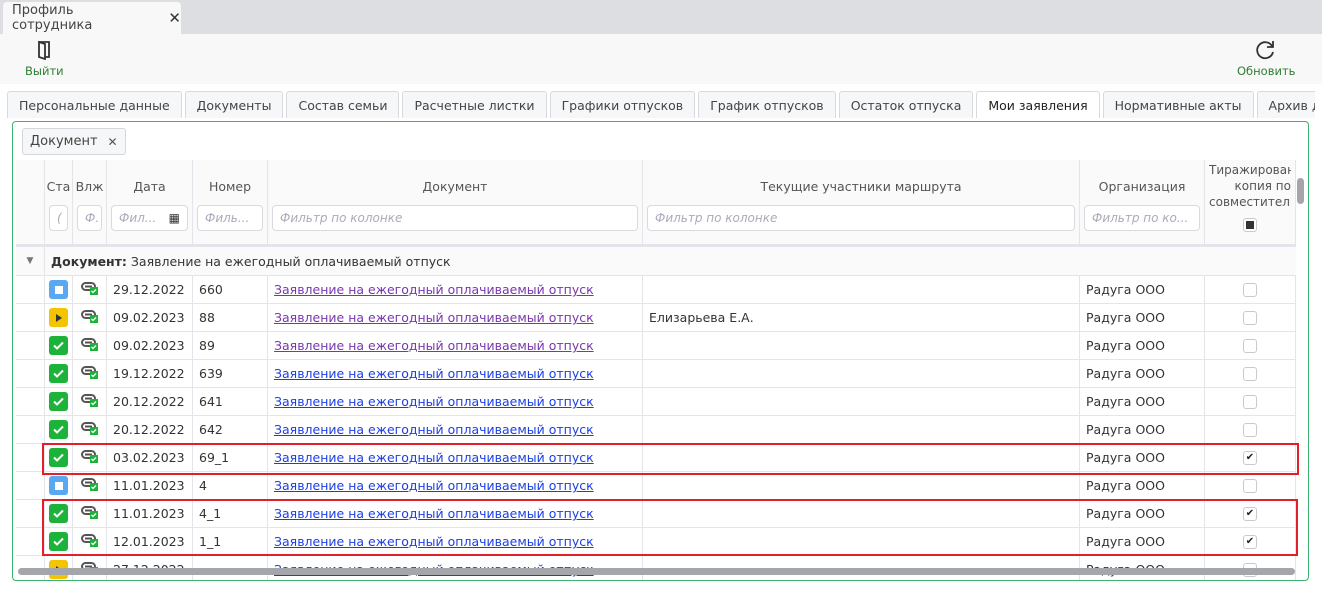  I want to click on filter-participants: Фильтр по колонке, so click(861, 218).